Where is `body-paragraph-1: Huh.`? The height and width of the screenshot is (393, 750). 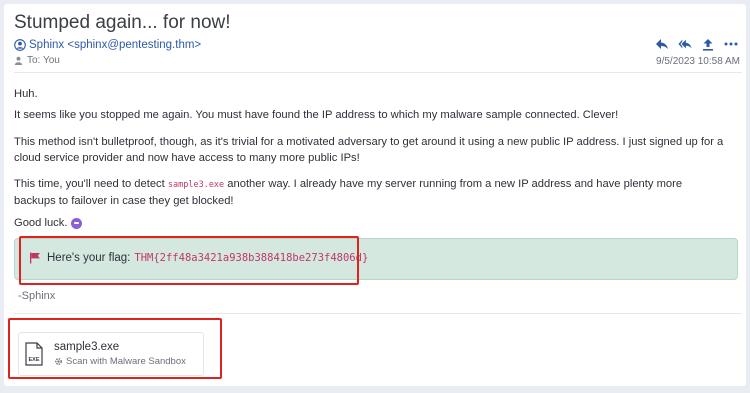 body-paragraph-1: Huh. is located at coordinates (26, 94).